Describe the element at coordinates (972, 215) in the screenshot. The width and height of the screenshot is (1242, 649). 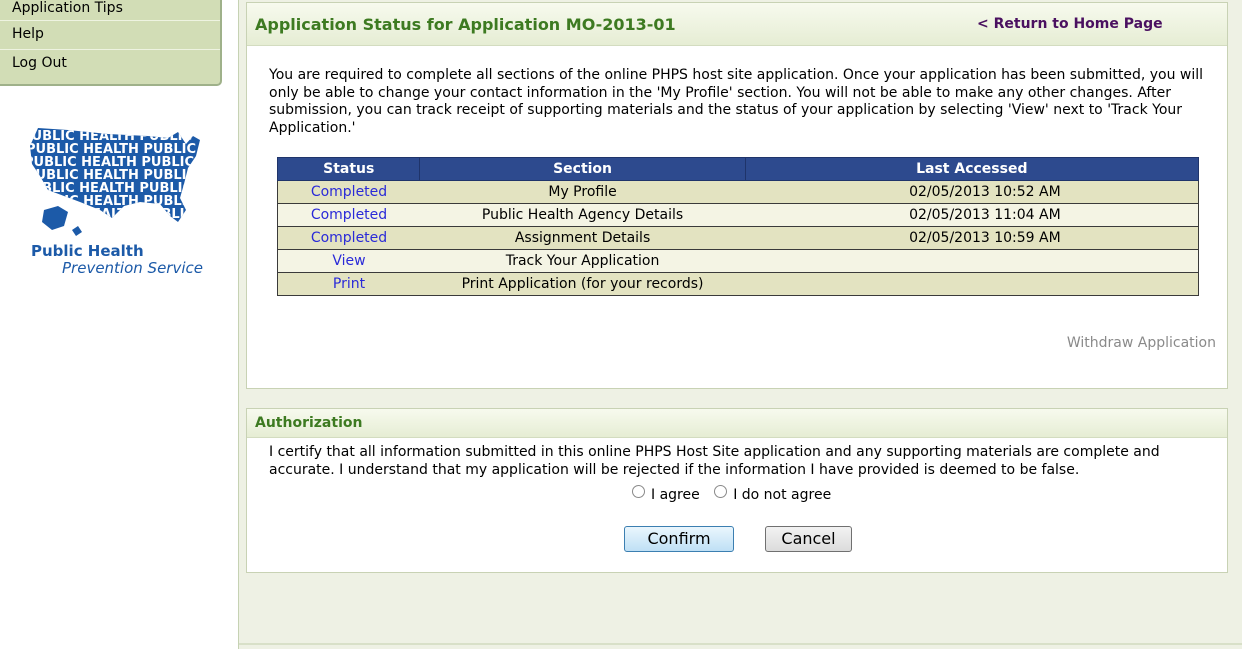
I see `last-accessed-cell: 02/05/2013 11:04 AM` at that location.